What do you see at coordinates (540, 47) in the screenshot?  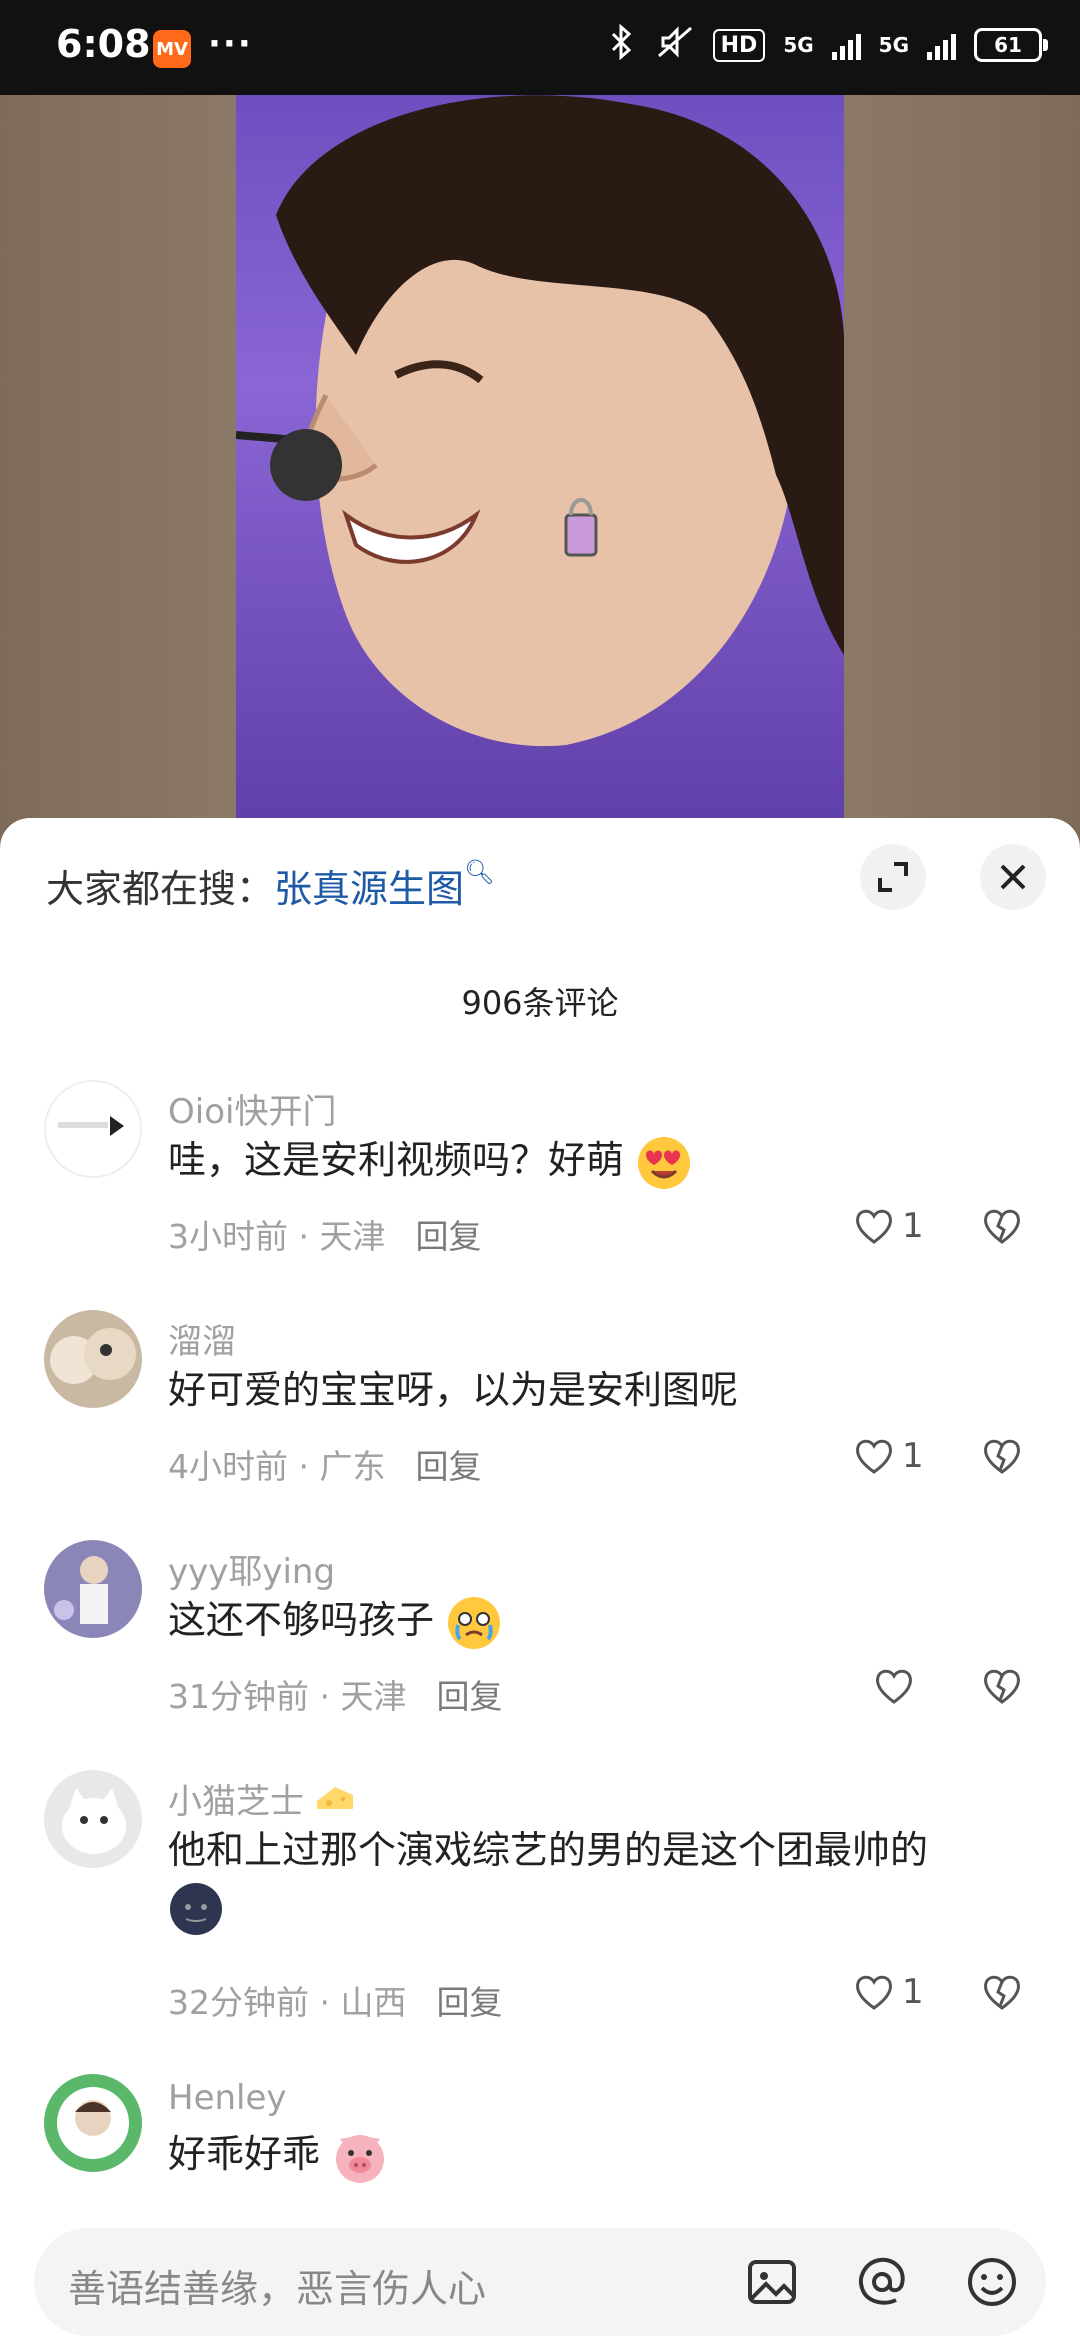 I see `status-bar: 6:08 MV ··· HD 5G 5G 61` at bounding box center [540, 47].